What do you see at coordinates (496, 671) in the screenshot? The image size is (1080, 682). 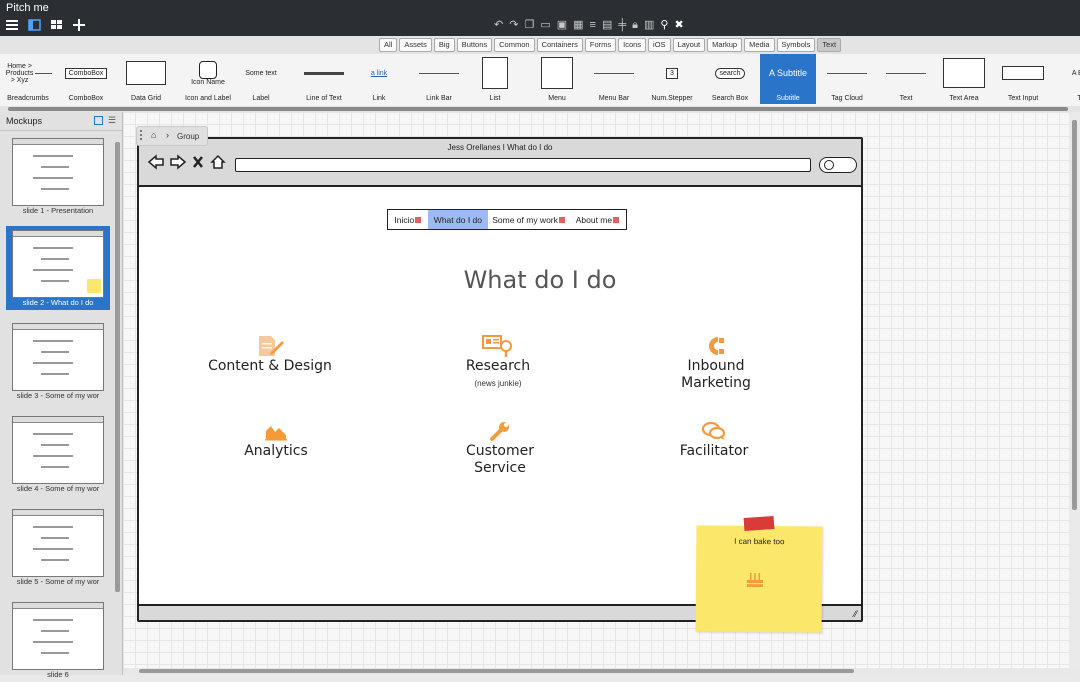 I see `horizontal-scroll-thumb` at bounding box center [496, 671].